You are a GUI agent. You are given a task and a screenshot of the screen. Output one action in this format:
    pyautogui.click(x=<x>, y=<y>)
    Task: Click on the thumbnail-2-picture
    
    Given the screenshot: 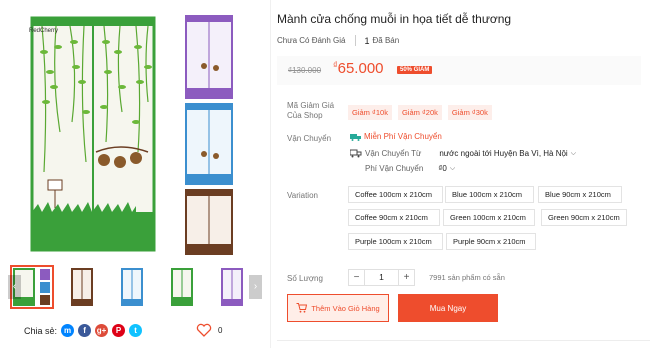 What is the action you would take?
    pyautogui.click(x=82, y=287)
    